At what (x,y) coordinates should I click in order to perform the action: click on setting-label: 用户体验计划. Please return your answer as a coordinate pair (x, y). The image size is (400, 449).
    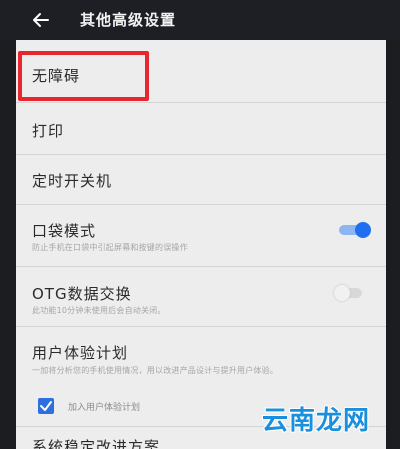
    Looking at the image, I should click on (80, 353).